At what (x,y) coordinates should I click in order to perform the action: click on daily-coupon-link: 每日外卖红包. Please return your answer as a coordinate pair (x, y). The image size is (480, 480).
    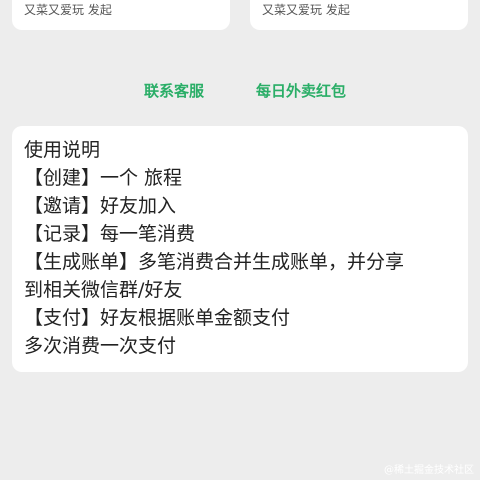
    Looking at the image, I should click on (301, 90).